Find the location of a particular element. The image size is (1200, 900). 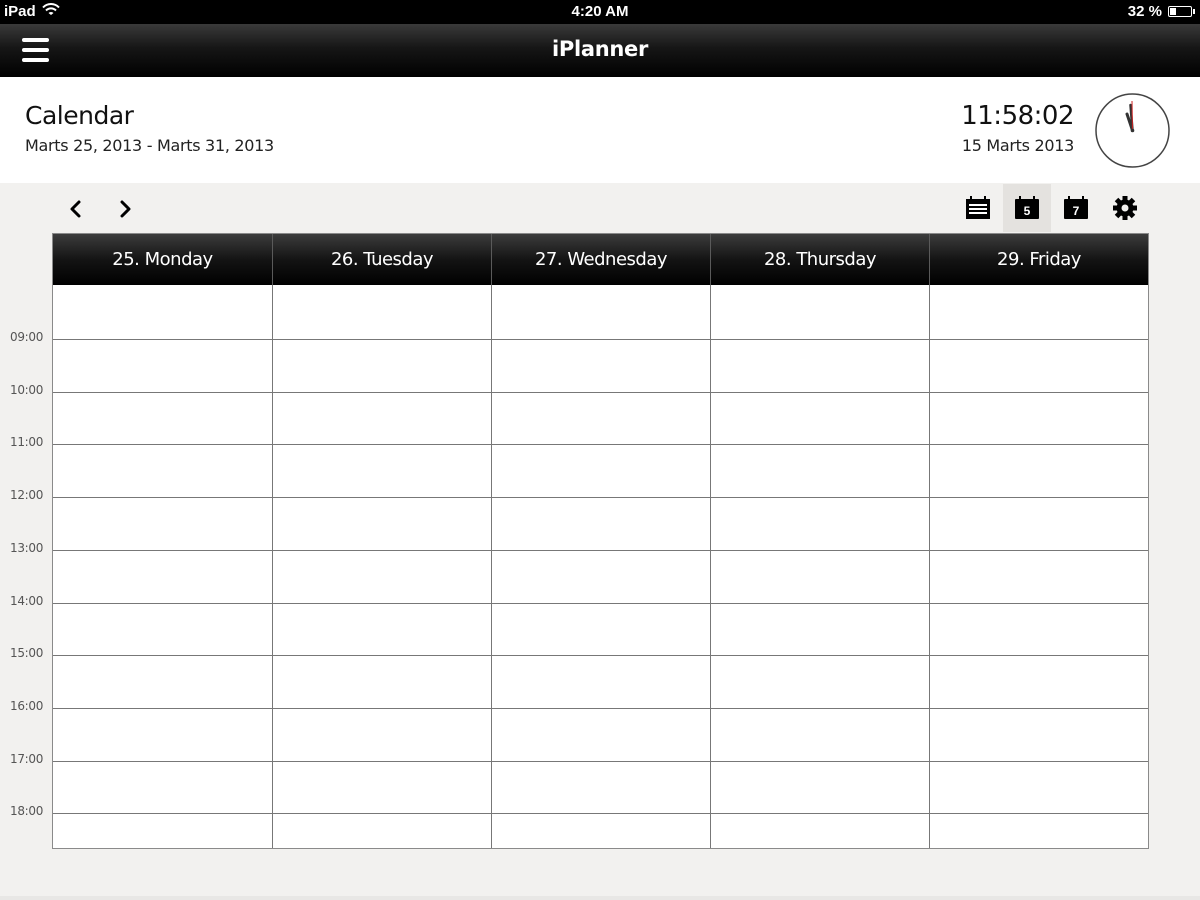

status-bar: iPad 4:20 AM 32 % is located at coordinates (600, 12).